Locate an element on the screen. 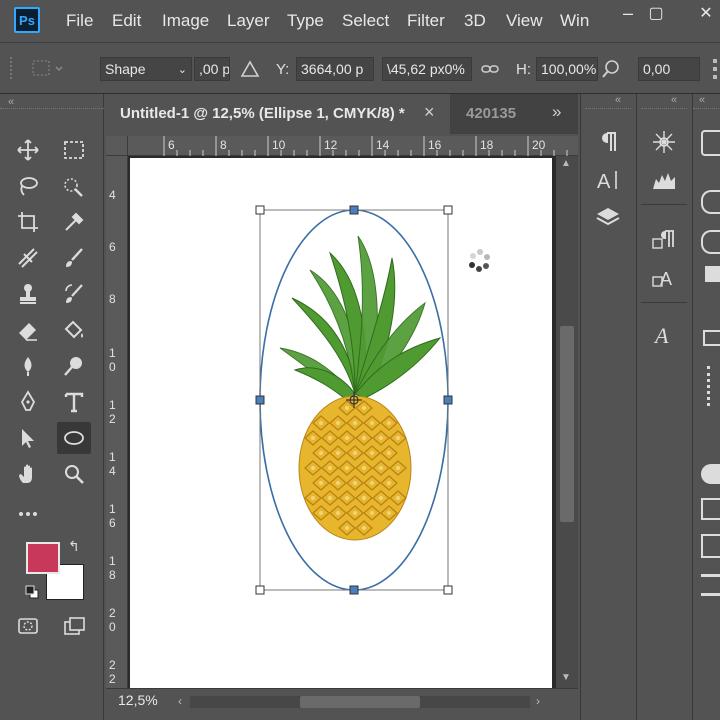 This screenshot has height=720, width=720. menu-filter: Filter is located at coordinates (426, 21).